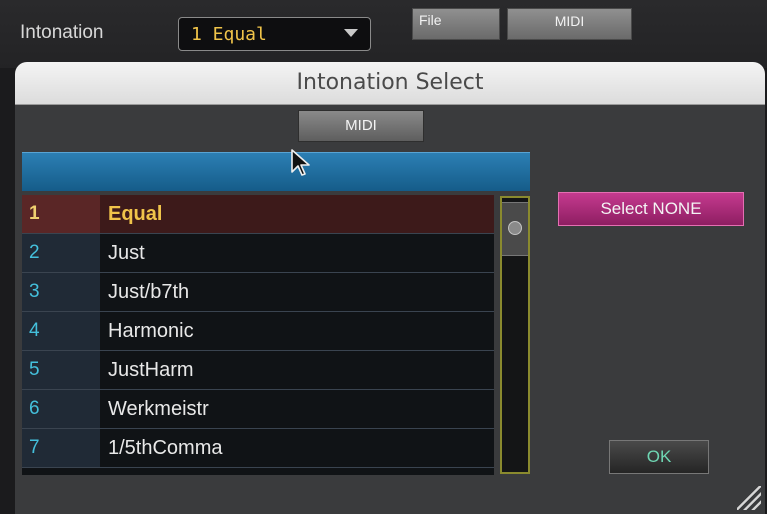 Image resolution: width=767 pixels, height=514 pixels. Describe the element at coordinates (651, 209) in the screenshot. I see `select-none-button: Select NONE` at that location.